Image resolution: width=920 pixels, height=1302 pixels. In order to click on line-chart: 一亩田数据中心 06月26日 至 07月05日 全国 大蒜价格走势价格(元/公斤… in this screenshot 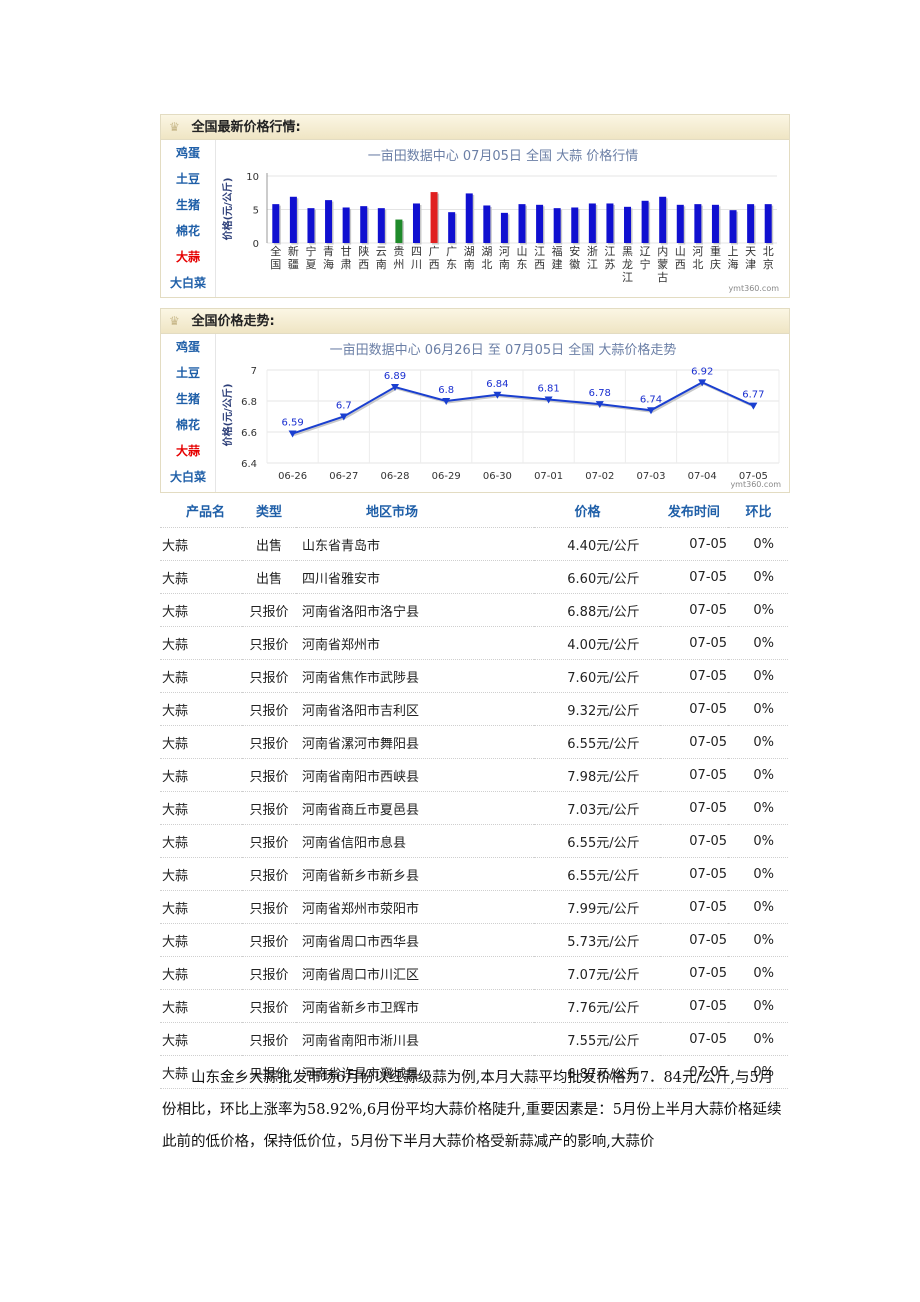, I will do `click(501, 415)`.